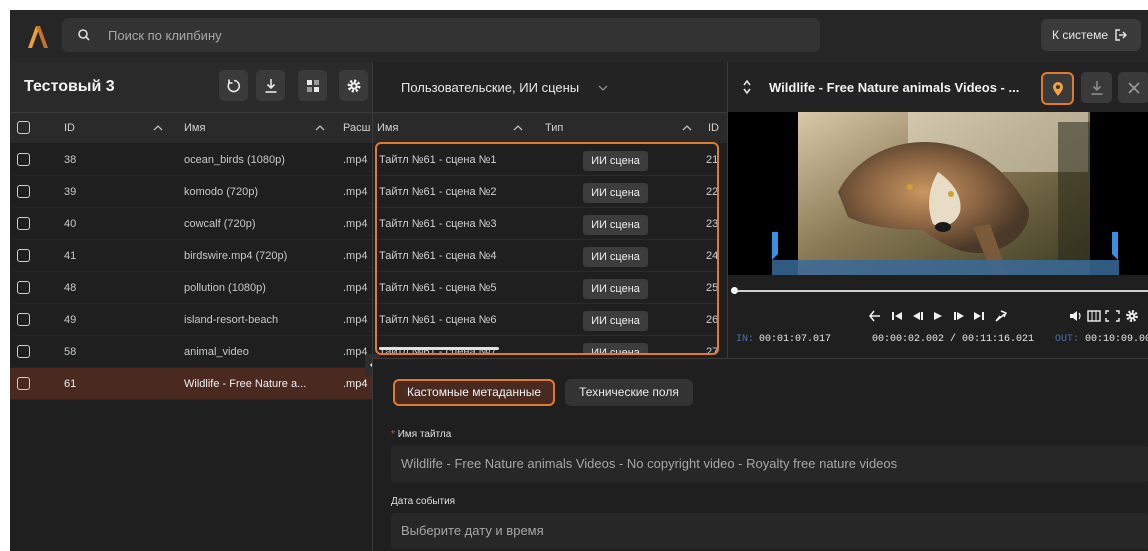 The height and width of the screenshot is (551, 1148). Describe the element at coordinates (393, 434) in the screenshot. I see `required-marker: *` at that location.